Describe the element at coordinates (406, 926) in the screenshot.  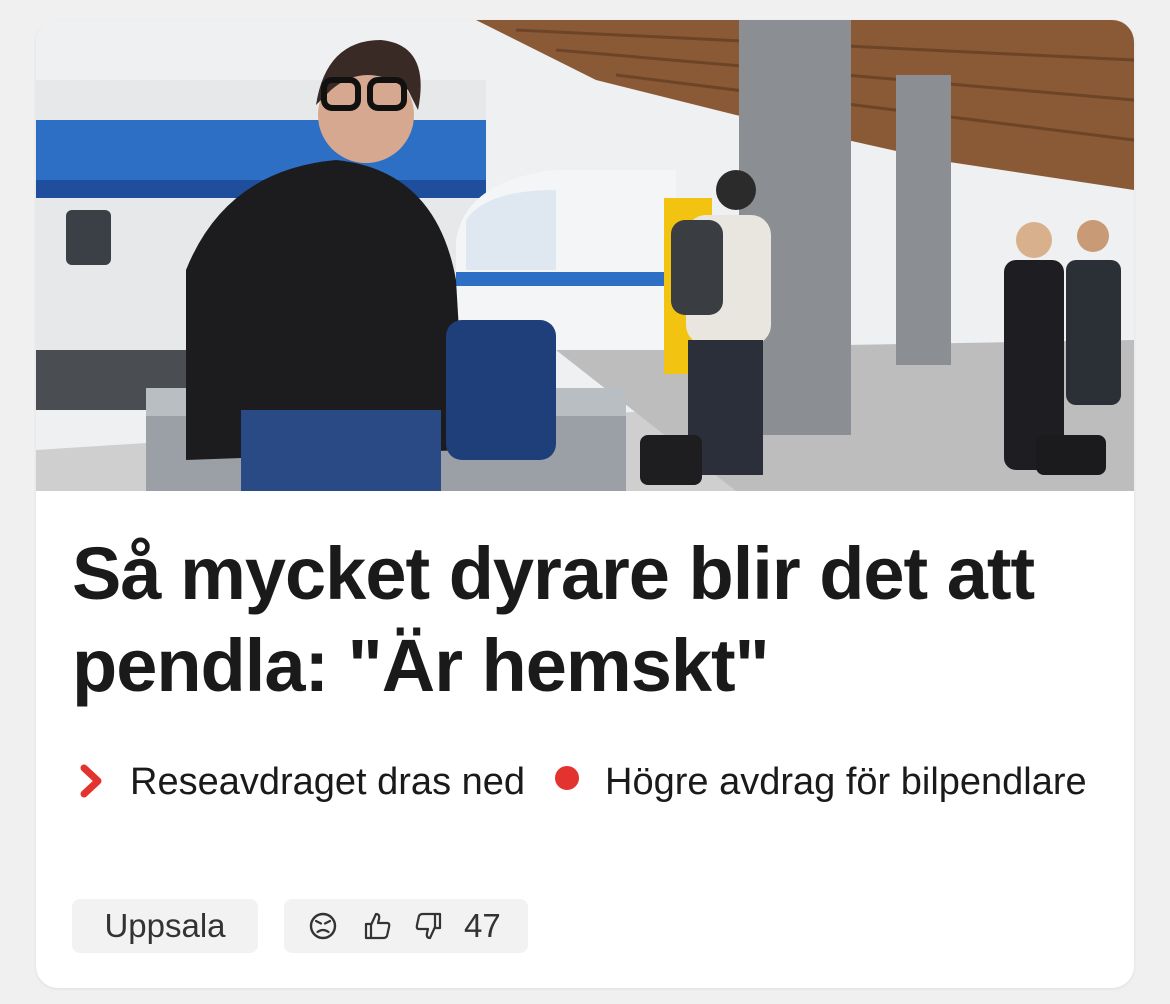
I see `reactions-bar: 47` at that location.